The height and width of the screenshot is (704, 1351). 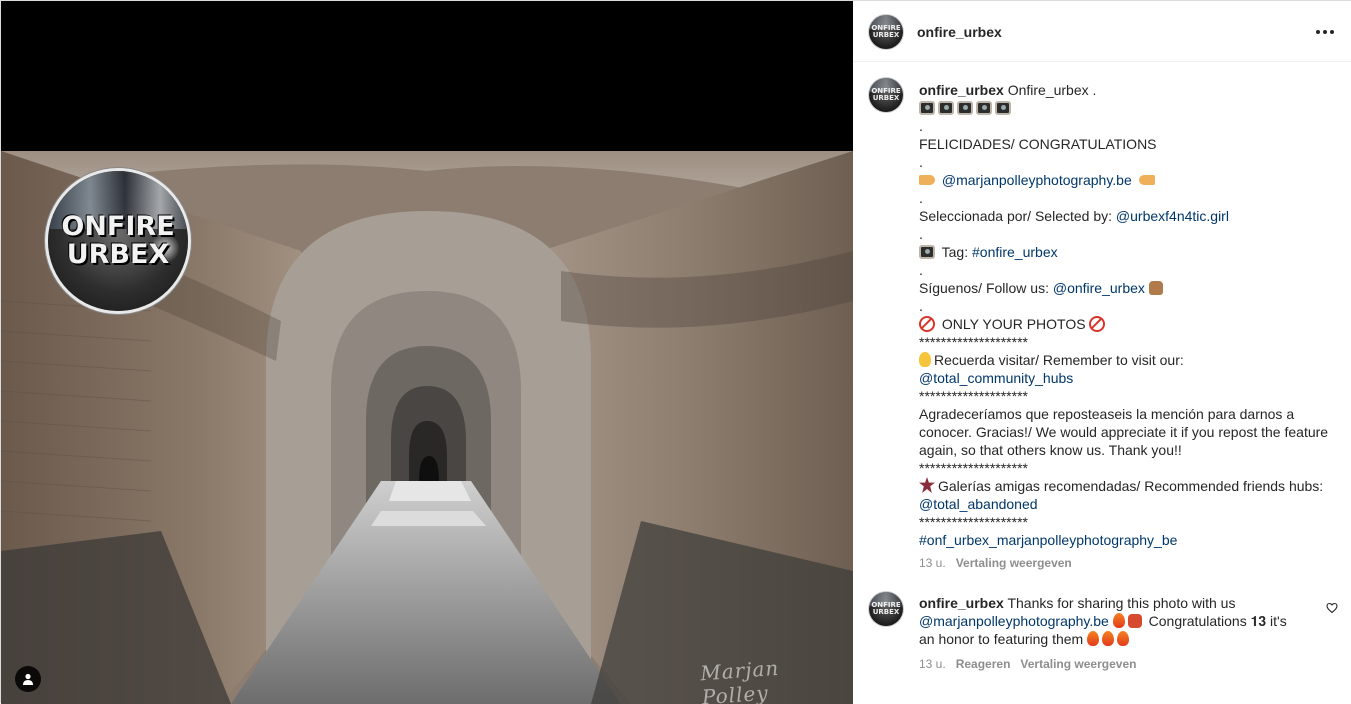 What do you see at coordinates (961, 90) in the screenshot?
I see `caption-username-link: onfire_urbex` at bounding box center [961, 90].